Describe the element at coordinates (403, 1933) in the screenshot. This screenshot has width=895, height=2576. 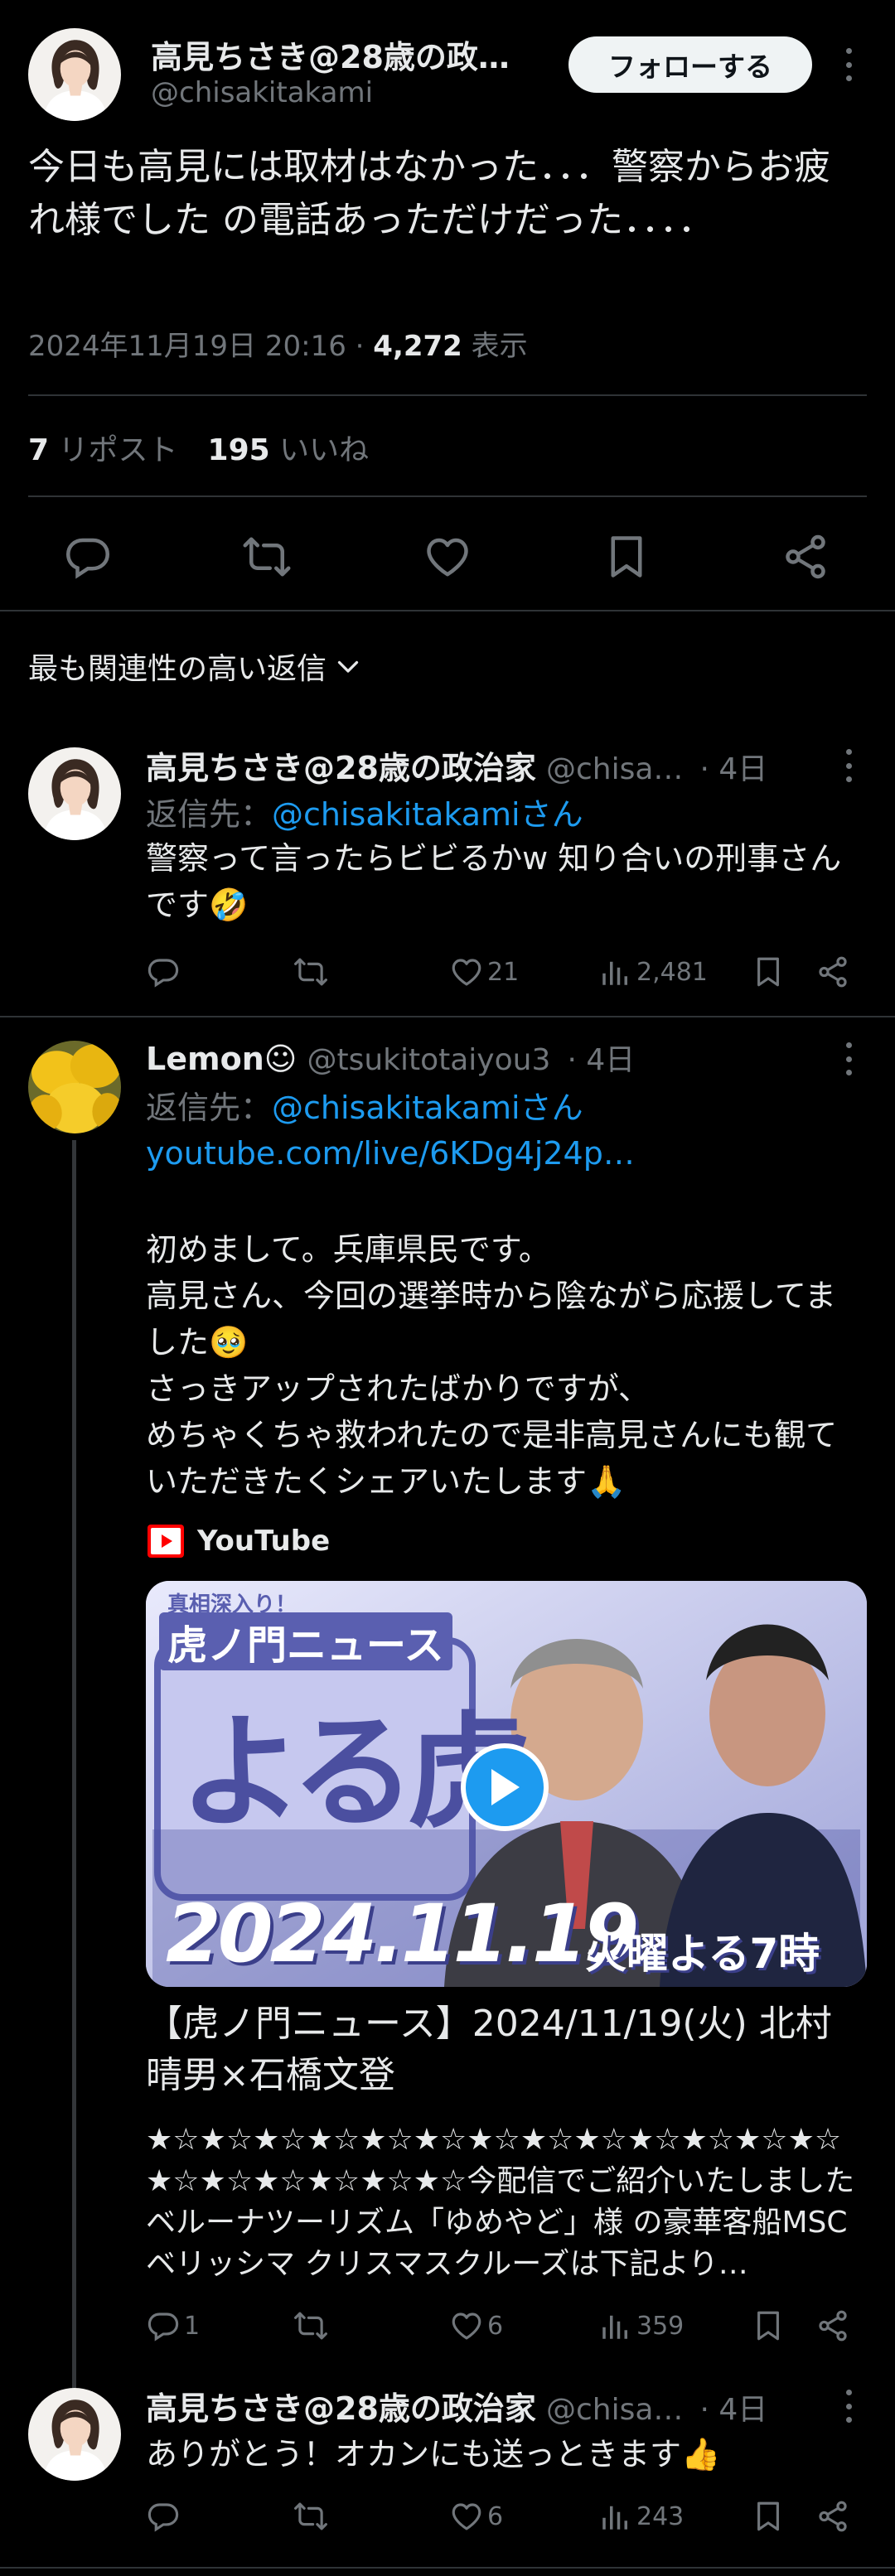
I see `thumbnail-date: 2024.11.19` at that location.